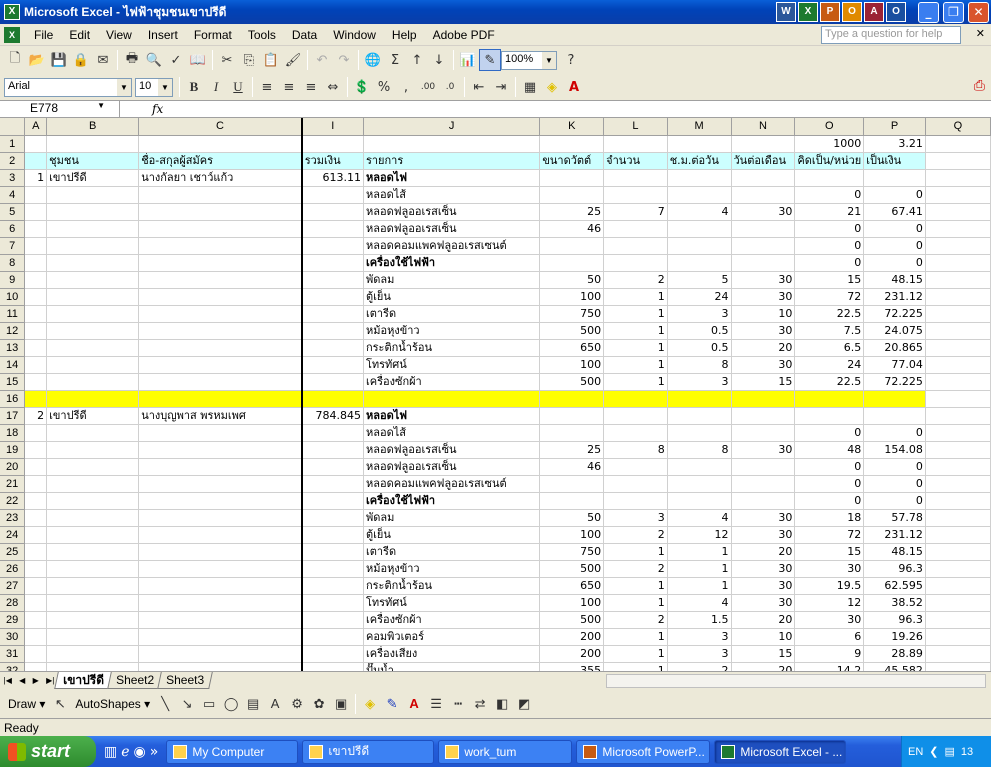 The image size is (991, 767). I want to click on line-icon: ╲, so click(165, 704).